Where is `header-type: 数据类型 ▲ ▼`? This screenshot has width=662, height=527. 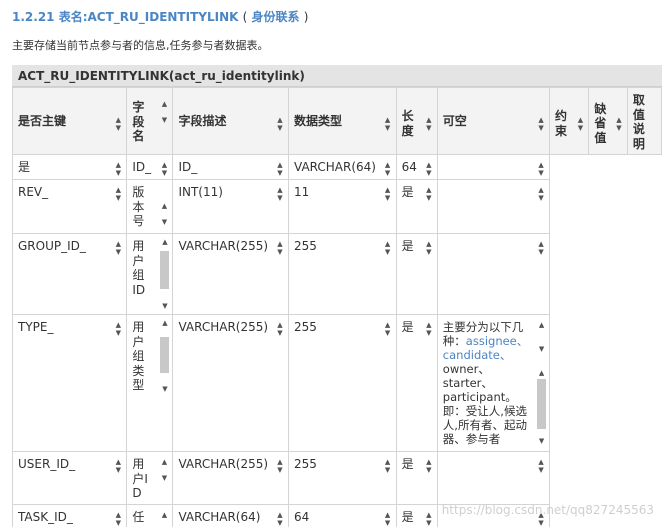 header-type: 数据类型 ▲ ▼ is located at coordinates (342, 121).